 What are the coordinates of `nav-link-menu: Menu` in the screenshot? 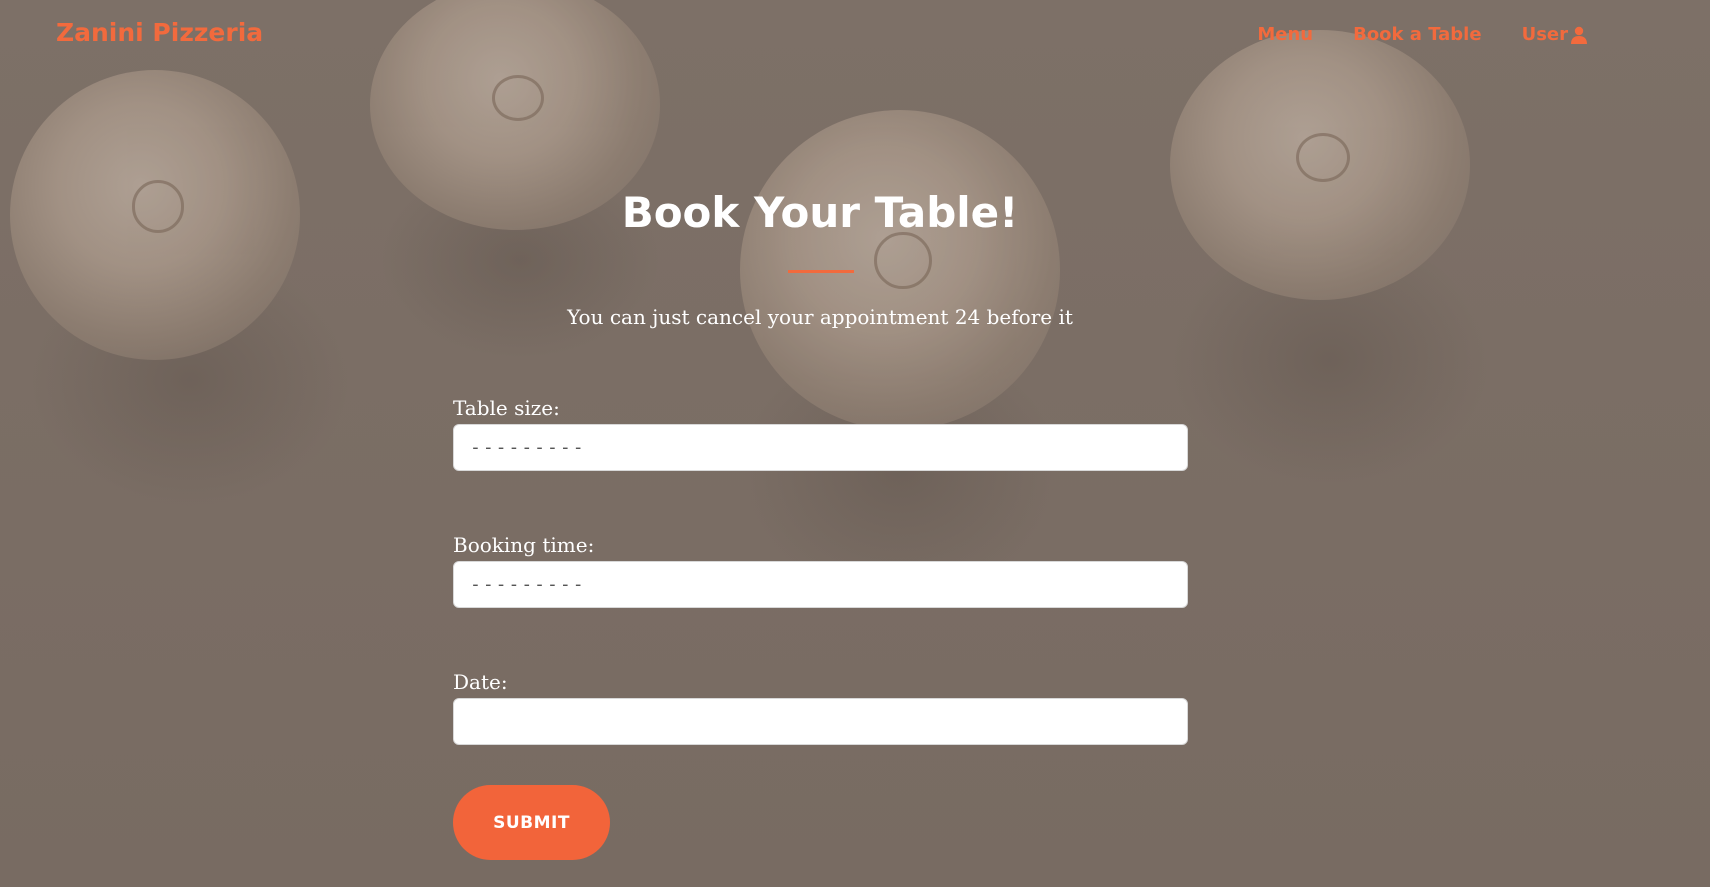 It's located at (1285, 34).